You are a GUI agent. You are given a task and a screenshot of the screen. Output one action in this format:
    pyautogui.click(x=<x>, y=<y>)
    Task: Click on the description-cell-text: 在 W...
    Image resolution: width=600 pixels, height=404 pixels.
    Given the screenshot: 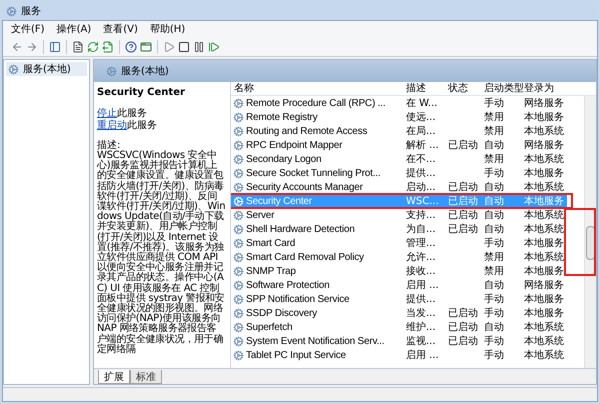 What is the action you would take?
    pyautogui.click(x=421, y=103)
    